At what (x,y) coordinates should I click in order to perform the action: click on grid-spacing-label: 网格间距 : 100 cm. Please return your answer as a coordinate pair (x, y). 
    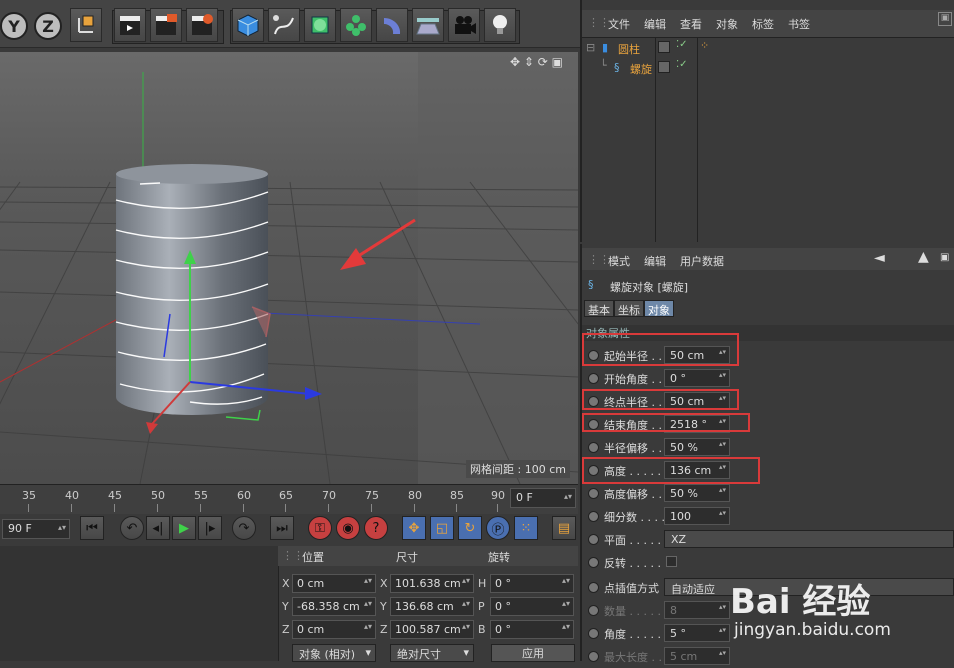
    Looking at the image, I should click on (518, 469).